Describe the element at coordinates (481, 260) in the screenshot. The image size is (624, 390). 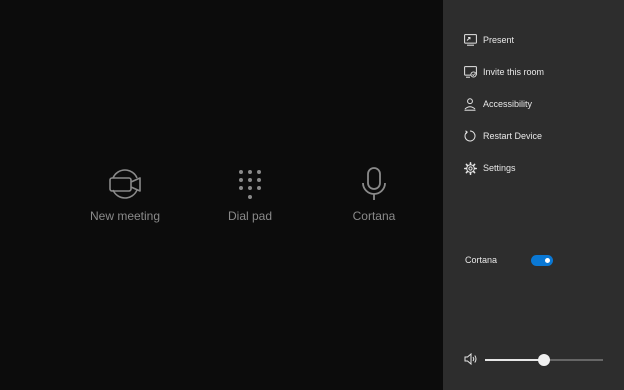
I see `cortana-toggle-label: Cortana` at that location.